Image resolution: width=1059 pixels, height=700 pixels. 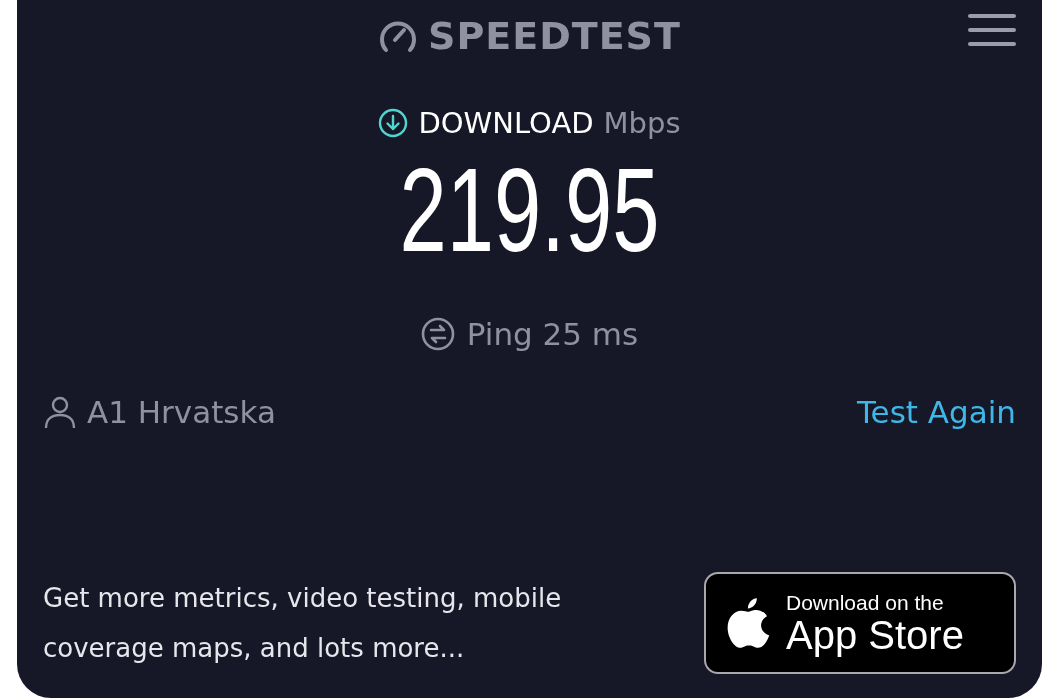 I want to click on download-label: DOWNLOAD, so click(x=506, y=123).